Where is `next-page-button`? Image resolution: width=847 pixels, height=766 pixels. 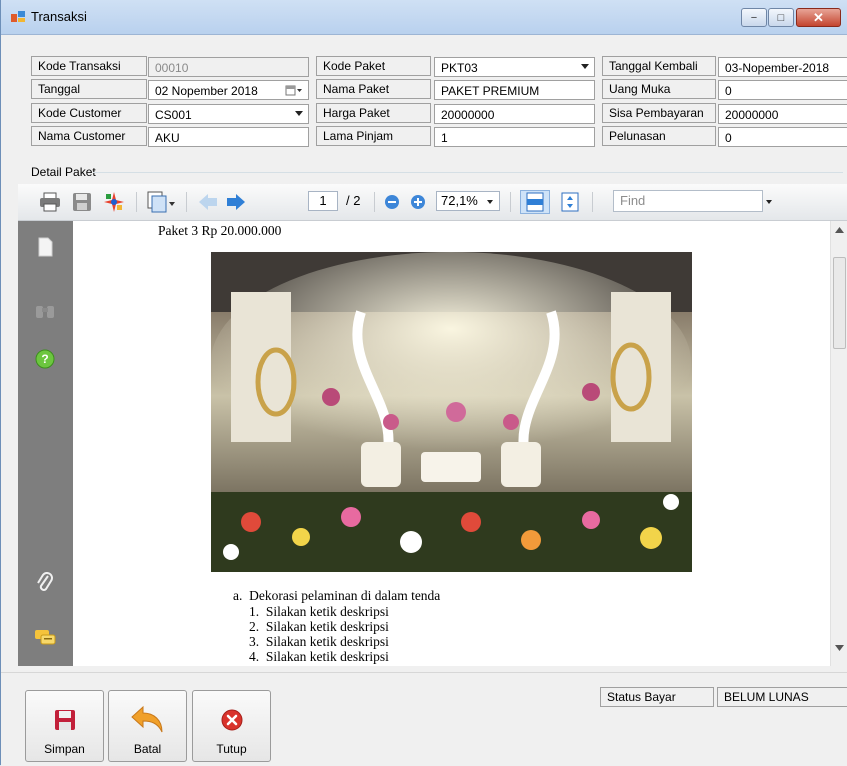 next-page-button is located at coordinates (236, 202).